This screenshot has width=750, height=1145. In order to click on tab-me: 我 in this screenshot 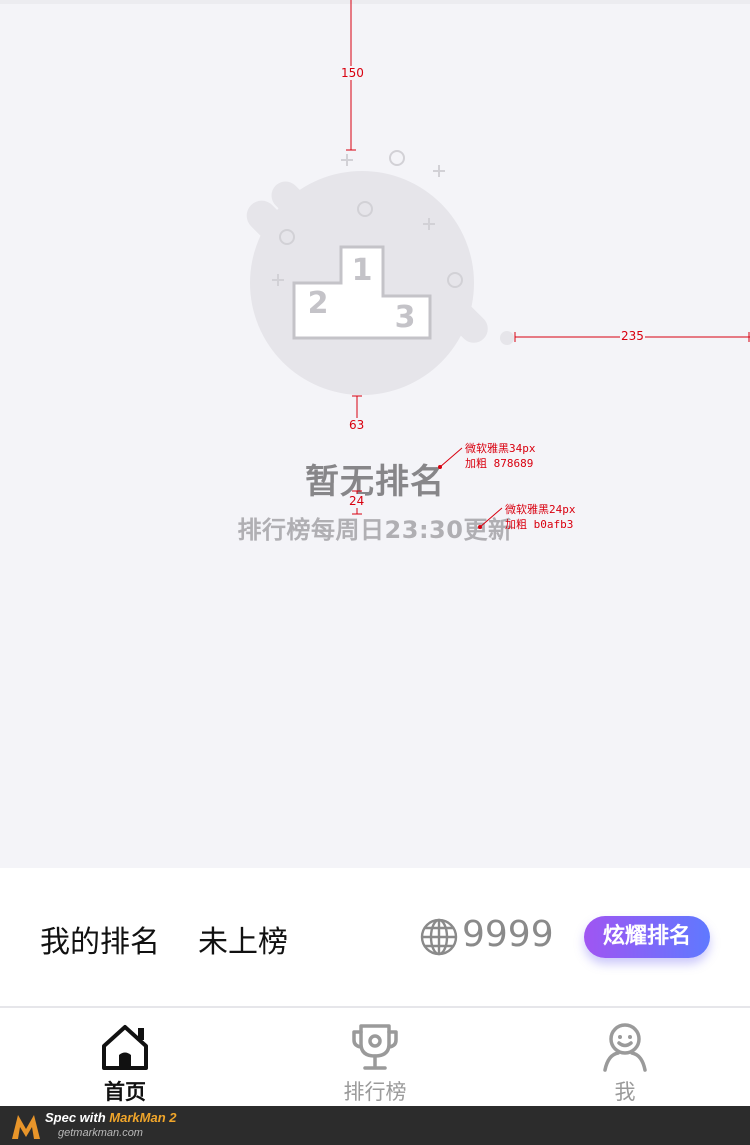, I will do `click(625, 1057)`.